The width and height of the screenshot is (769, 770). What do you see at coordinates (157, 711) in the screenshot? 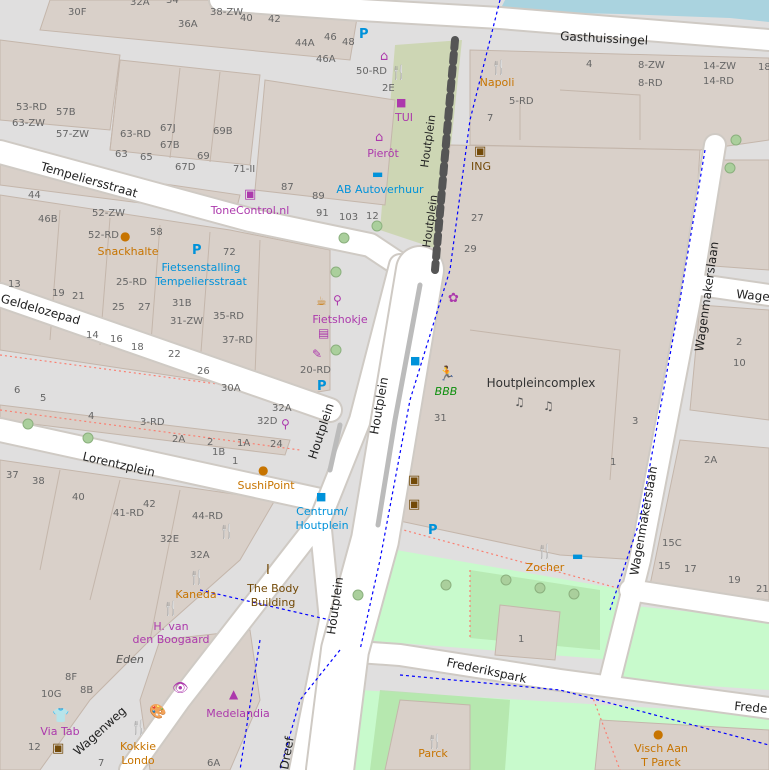
I see `shop-icon: 🎨` at bounding box center [157, 711].